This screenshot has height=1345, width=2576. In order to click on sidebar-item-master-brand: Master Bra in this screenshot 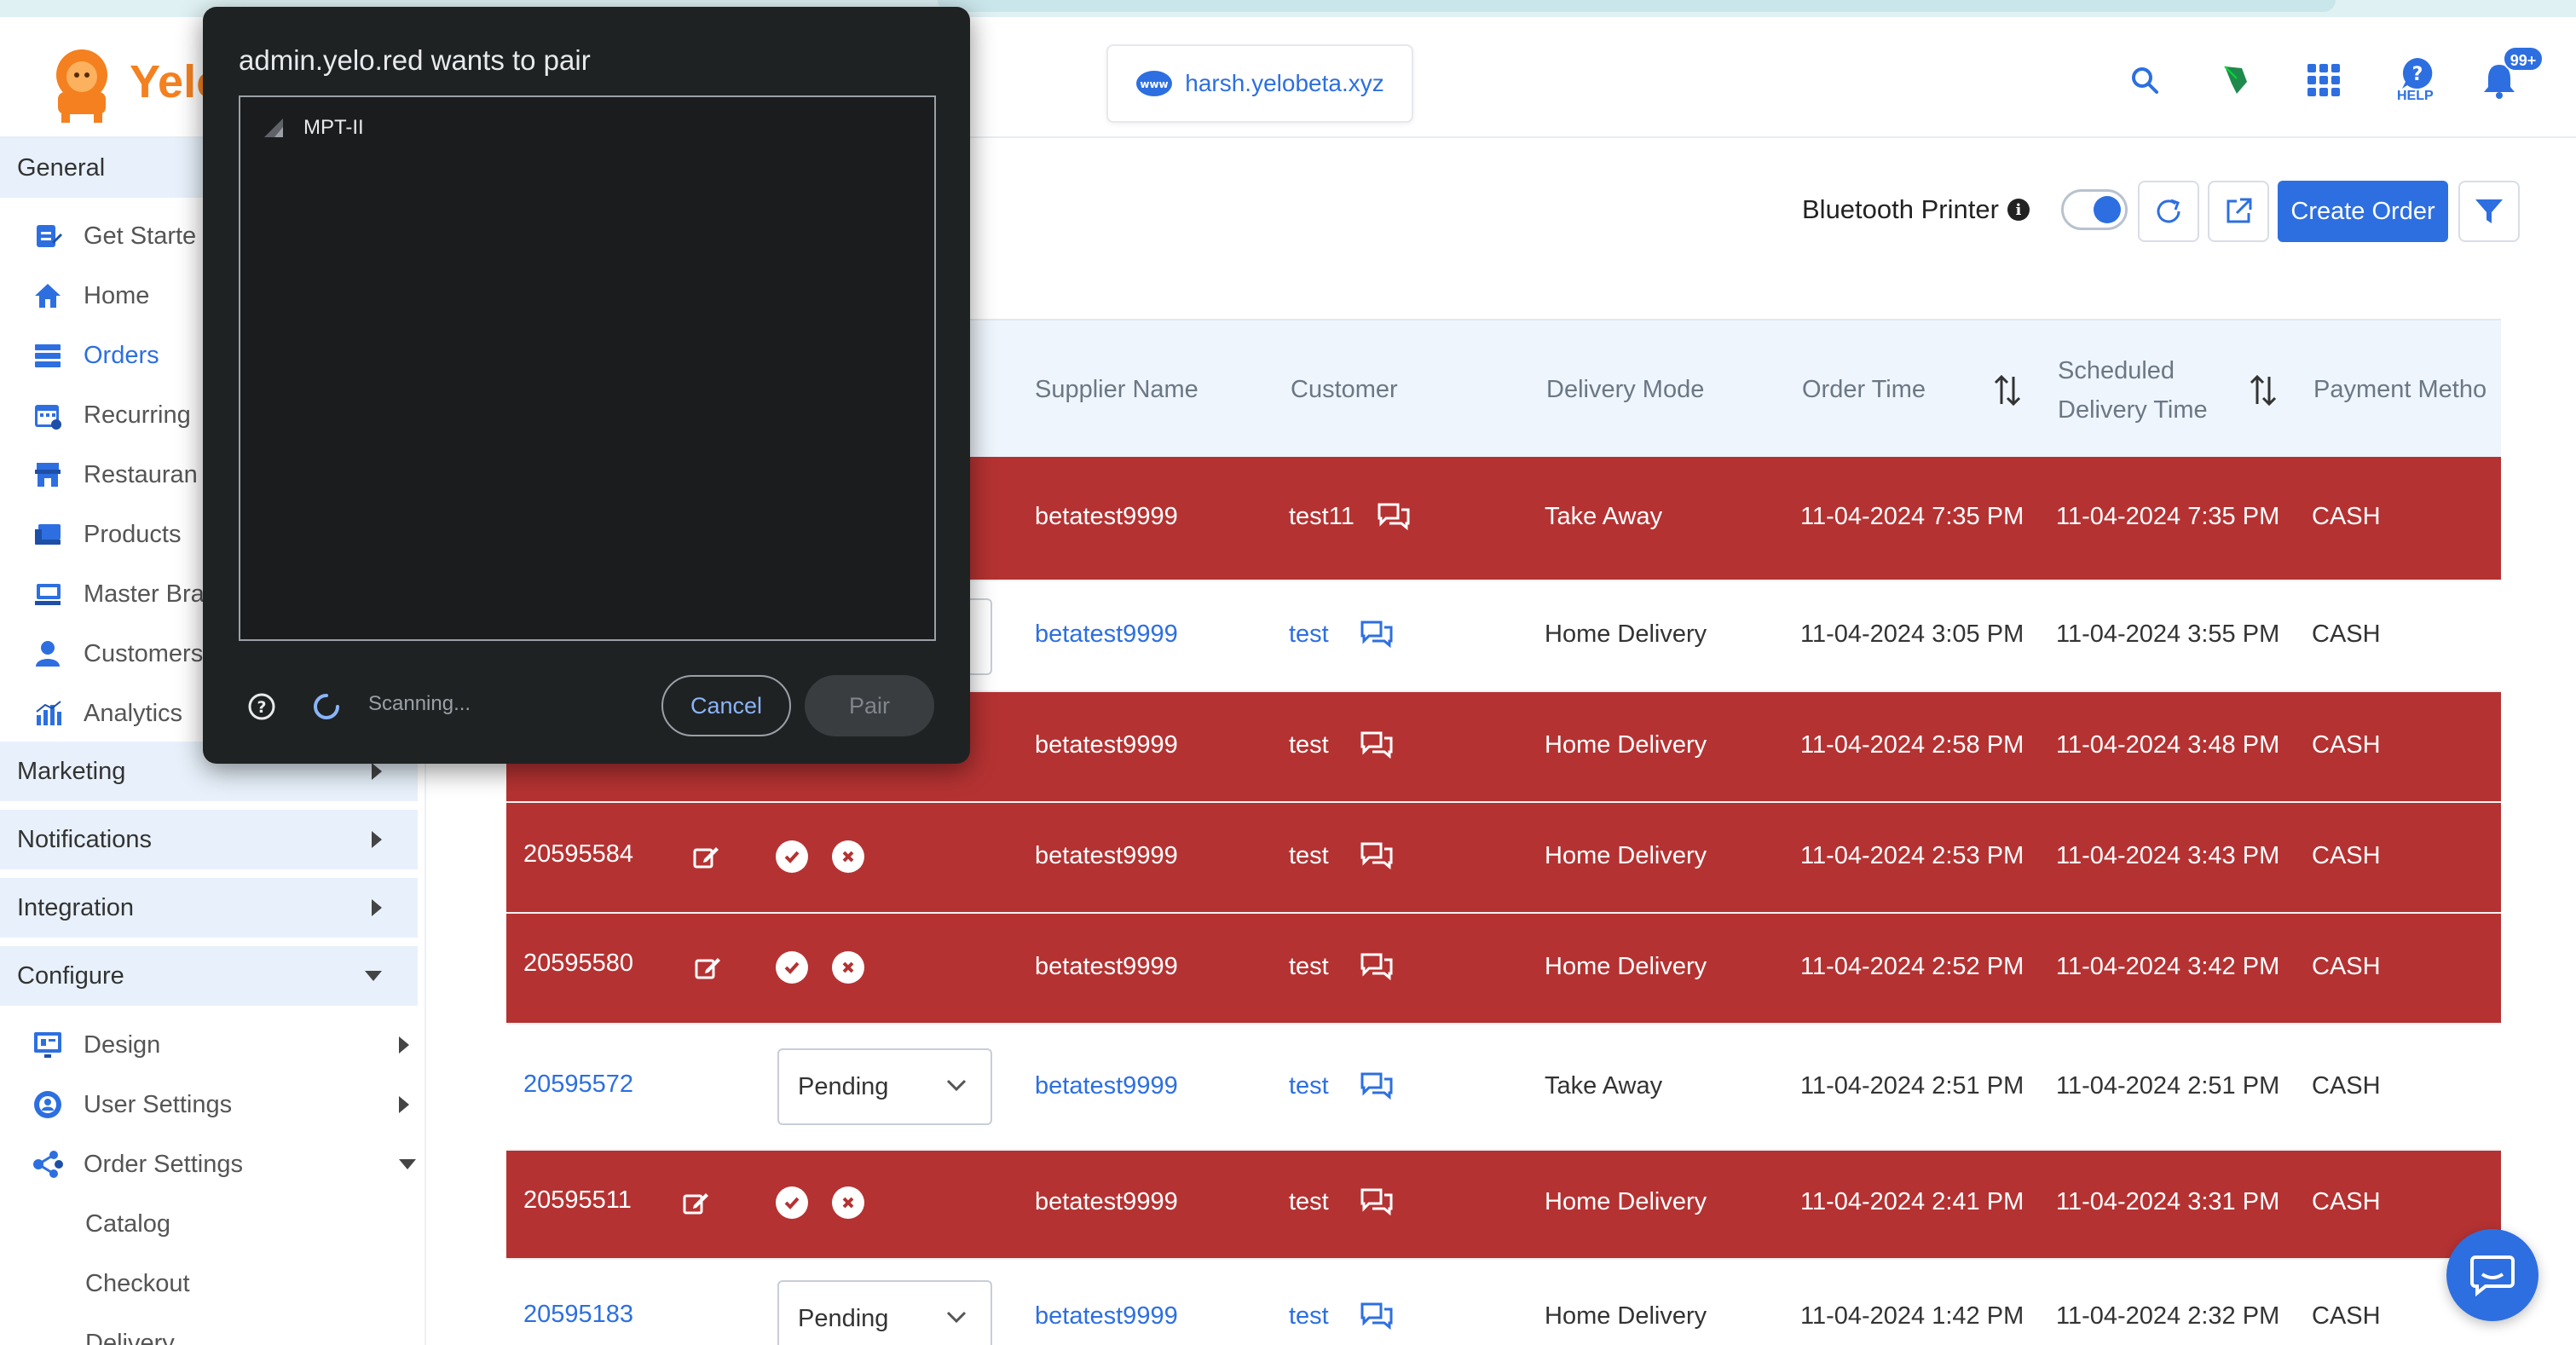, I will do `click(118, 594)`.